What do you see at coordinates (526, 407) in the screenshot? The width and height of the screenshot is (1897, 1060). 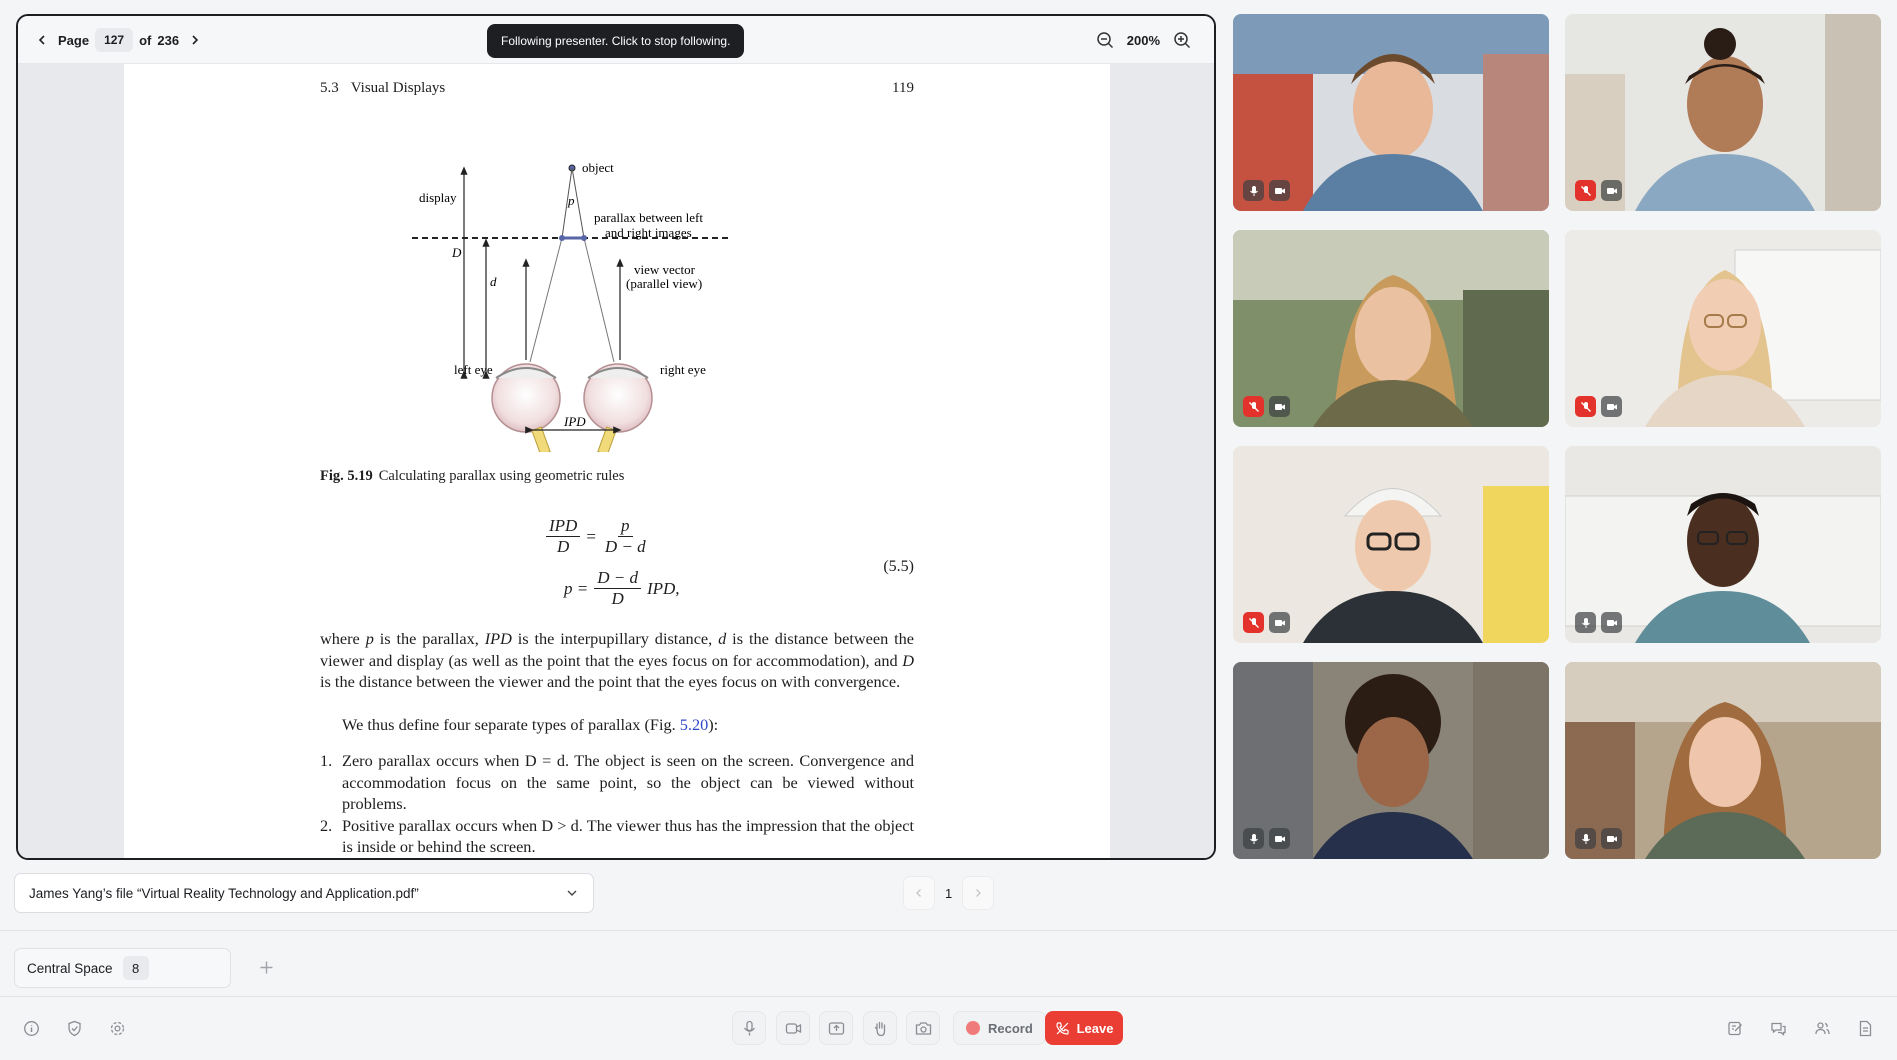 I see `left-eye-illustration` at bounding box center [526, 407].